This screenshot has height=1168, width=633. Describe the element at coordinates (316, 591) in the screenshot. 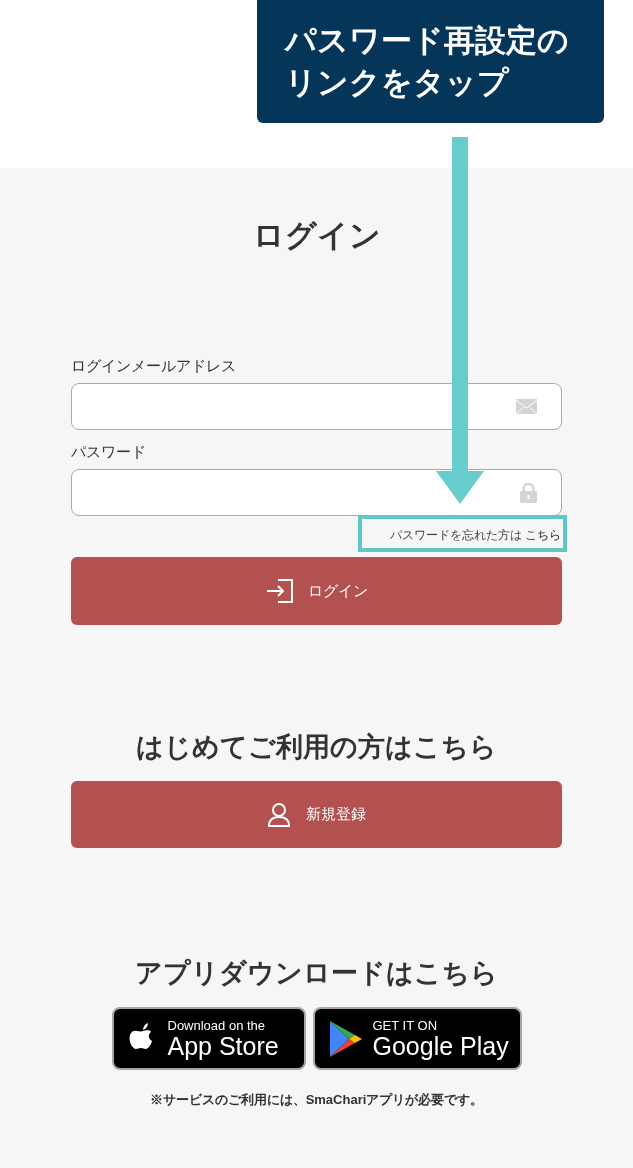

I see `login-button: ログイン` at that location.